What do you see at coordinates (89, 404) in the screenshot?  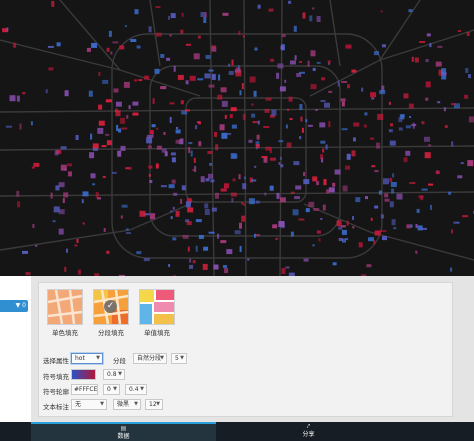 I see `text-field-select: 无 ▼` at bounding box center [89, 404].